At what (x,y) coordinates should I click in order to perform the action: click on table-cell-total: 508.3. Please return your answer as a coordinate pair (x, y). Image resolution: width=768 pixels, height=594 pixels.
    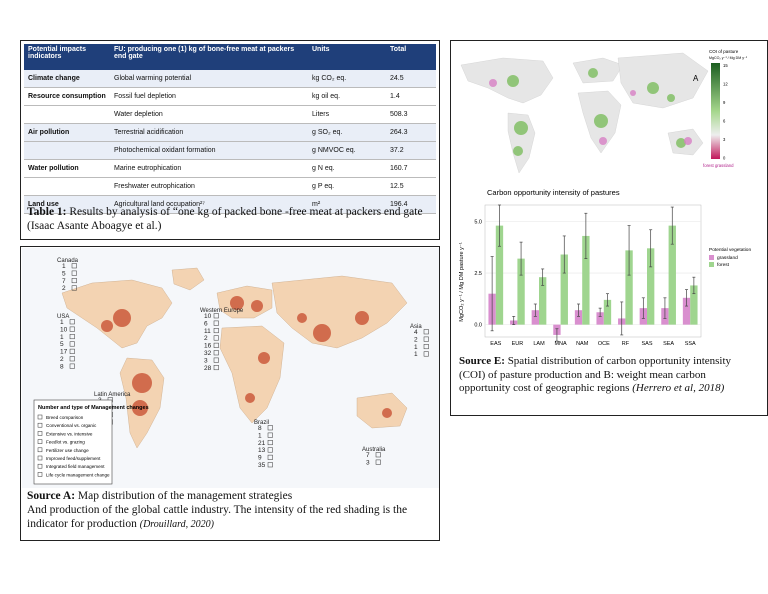
    Looking at the image, I should click on (411, 114).